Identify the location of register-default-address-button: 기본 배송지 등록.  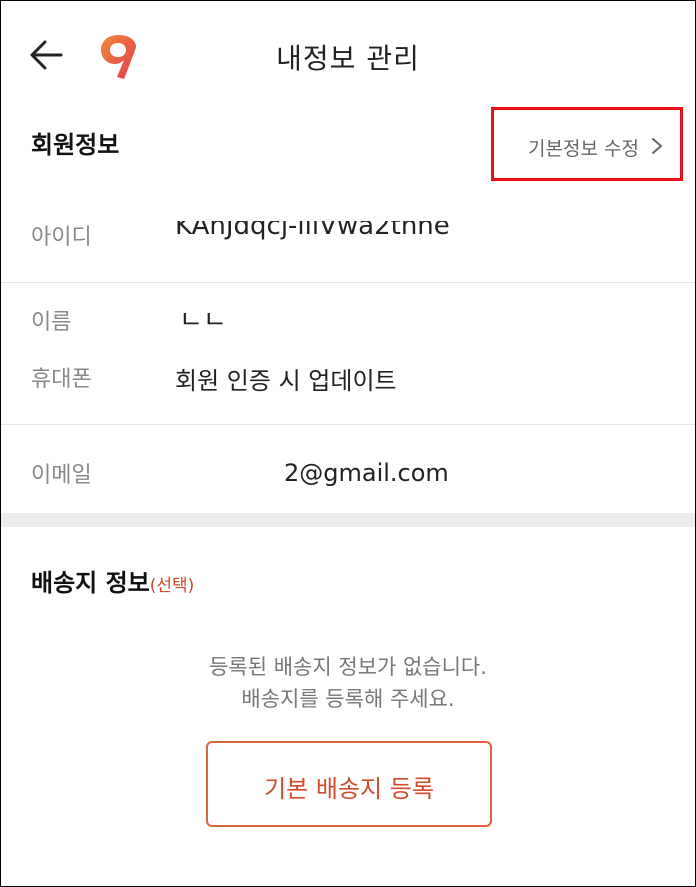
(349, 784).